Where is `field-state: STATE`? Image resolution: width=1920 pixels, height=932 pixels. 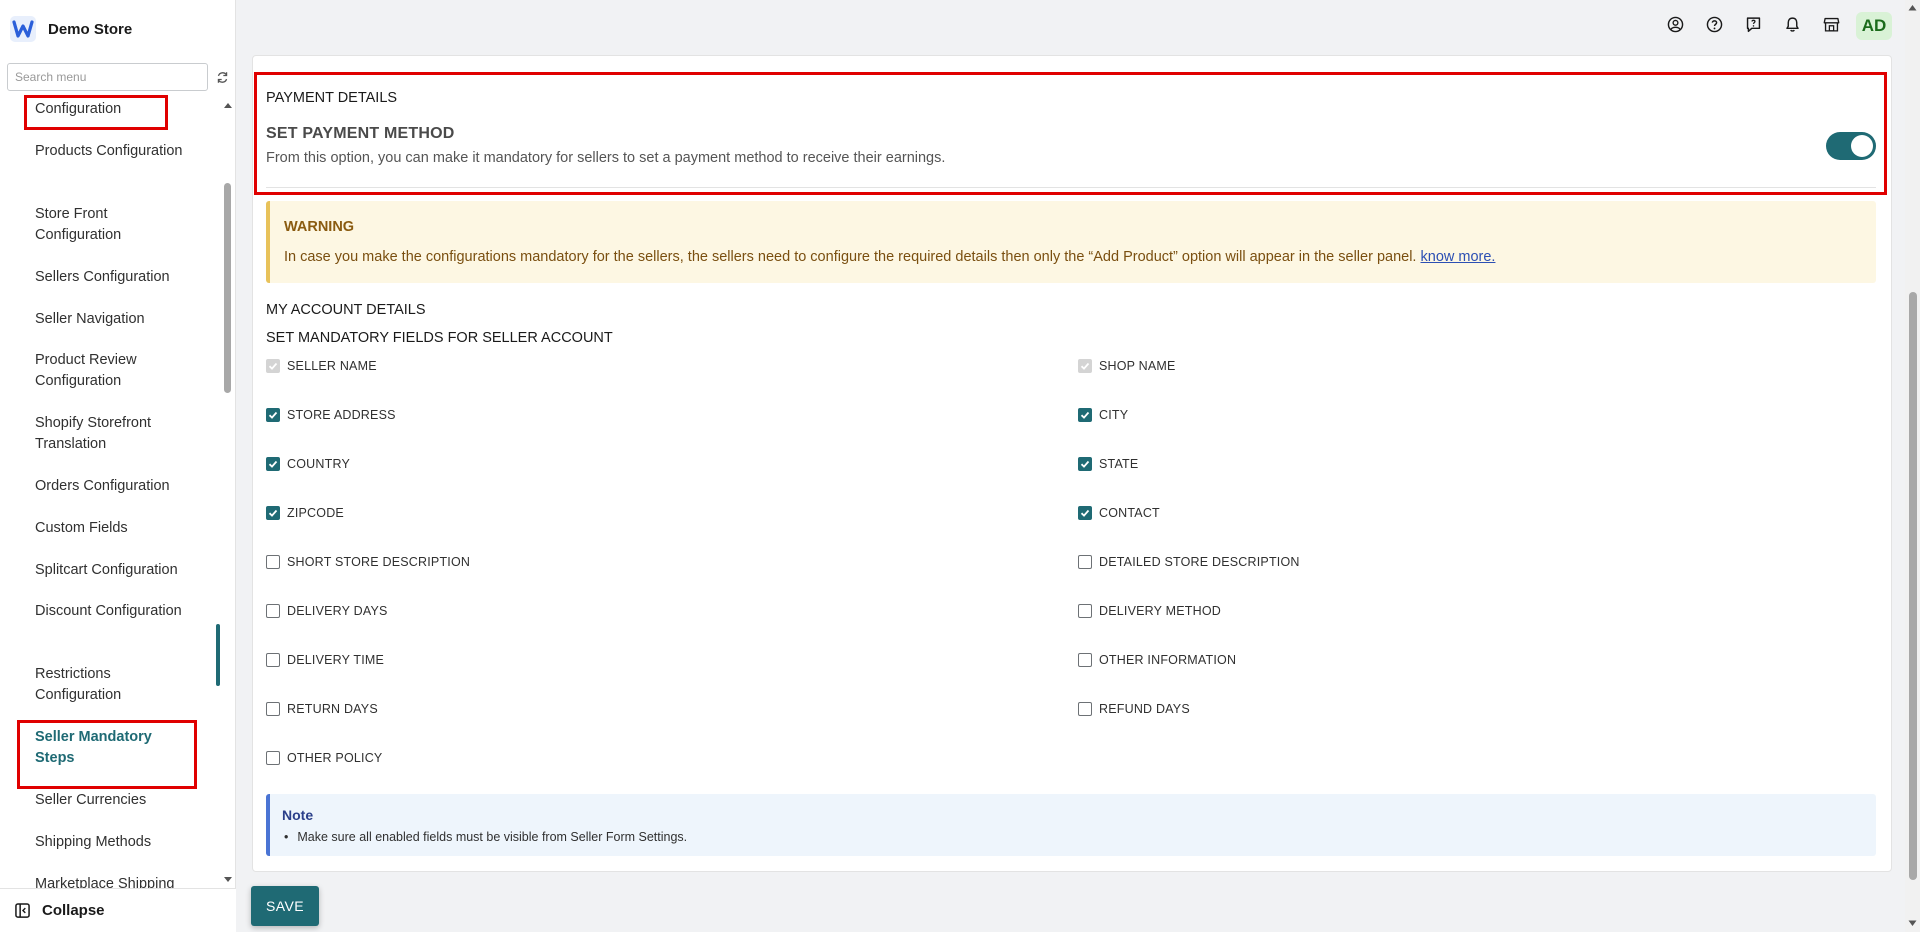
field-state: STATE is located at coordinates (1108, 464).